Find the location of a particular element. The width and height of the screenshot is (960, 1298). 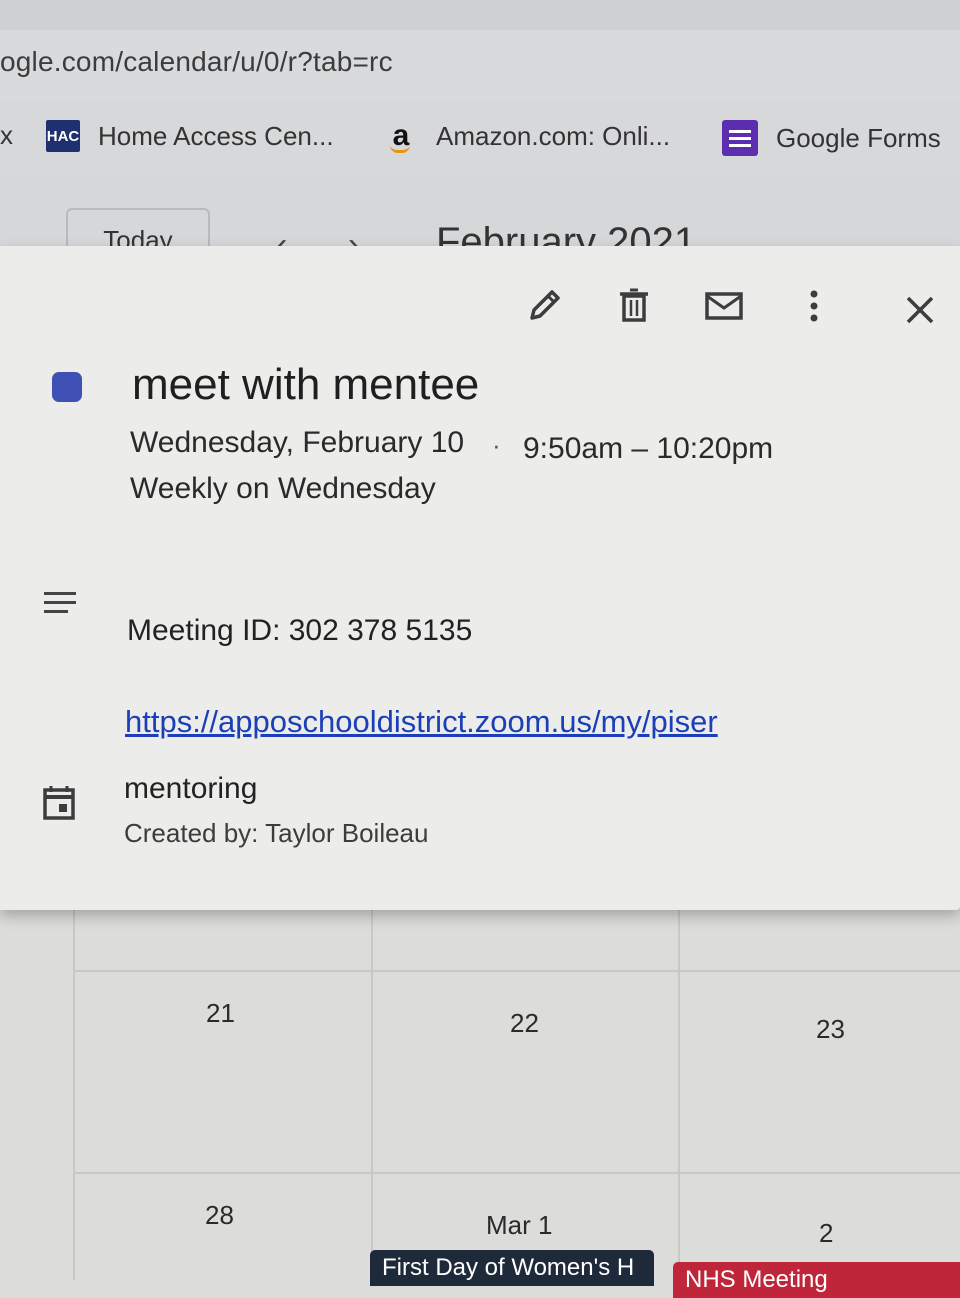

hac-logo-icon: HAC is located at coordinates (63, 136).